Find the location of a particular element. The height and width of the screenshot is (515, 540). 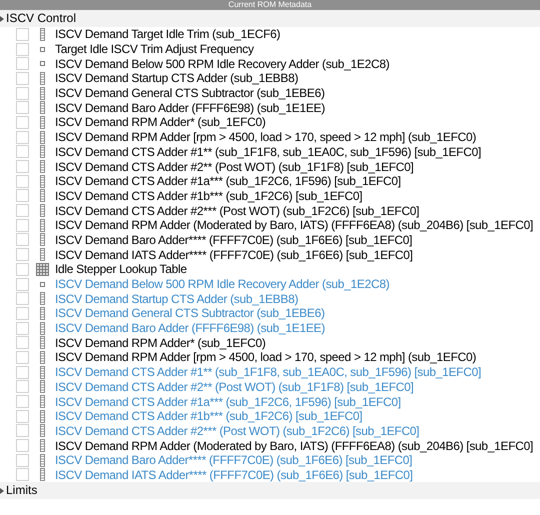

window-title: Current ROM Metadata is located at coordinates (270, 5).